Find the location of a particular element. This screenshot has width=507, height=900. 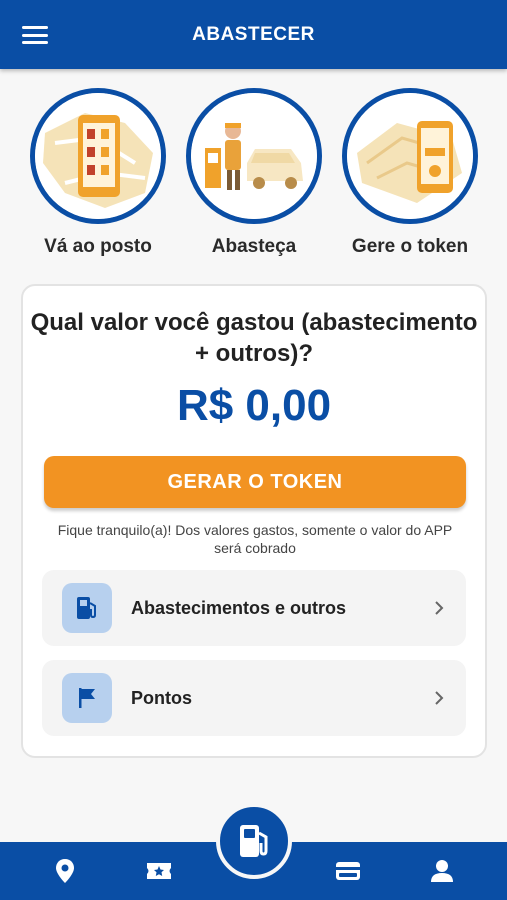

step-generate-token: Gere o token is located at coordinates (410, 173).